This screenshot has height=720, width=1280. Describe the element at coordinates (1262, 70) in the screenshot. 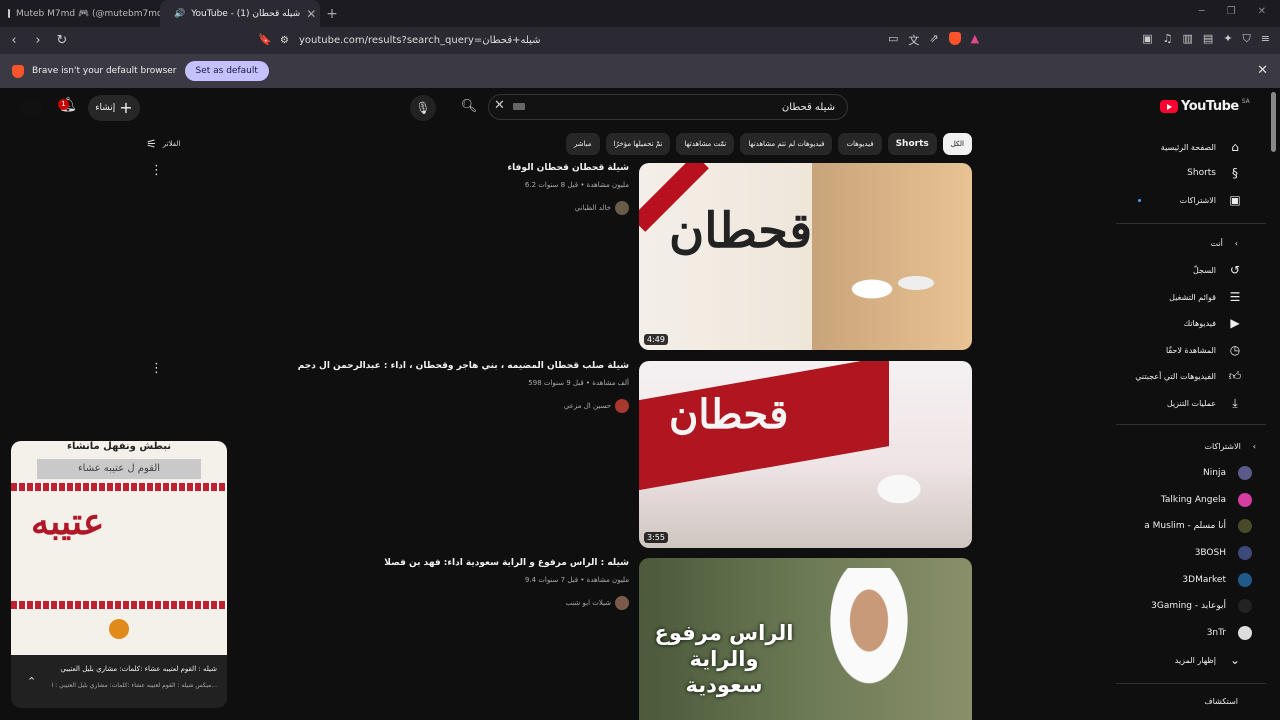

I see `close-infobar-icon: ✕` at that location.